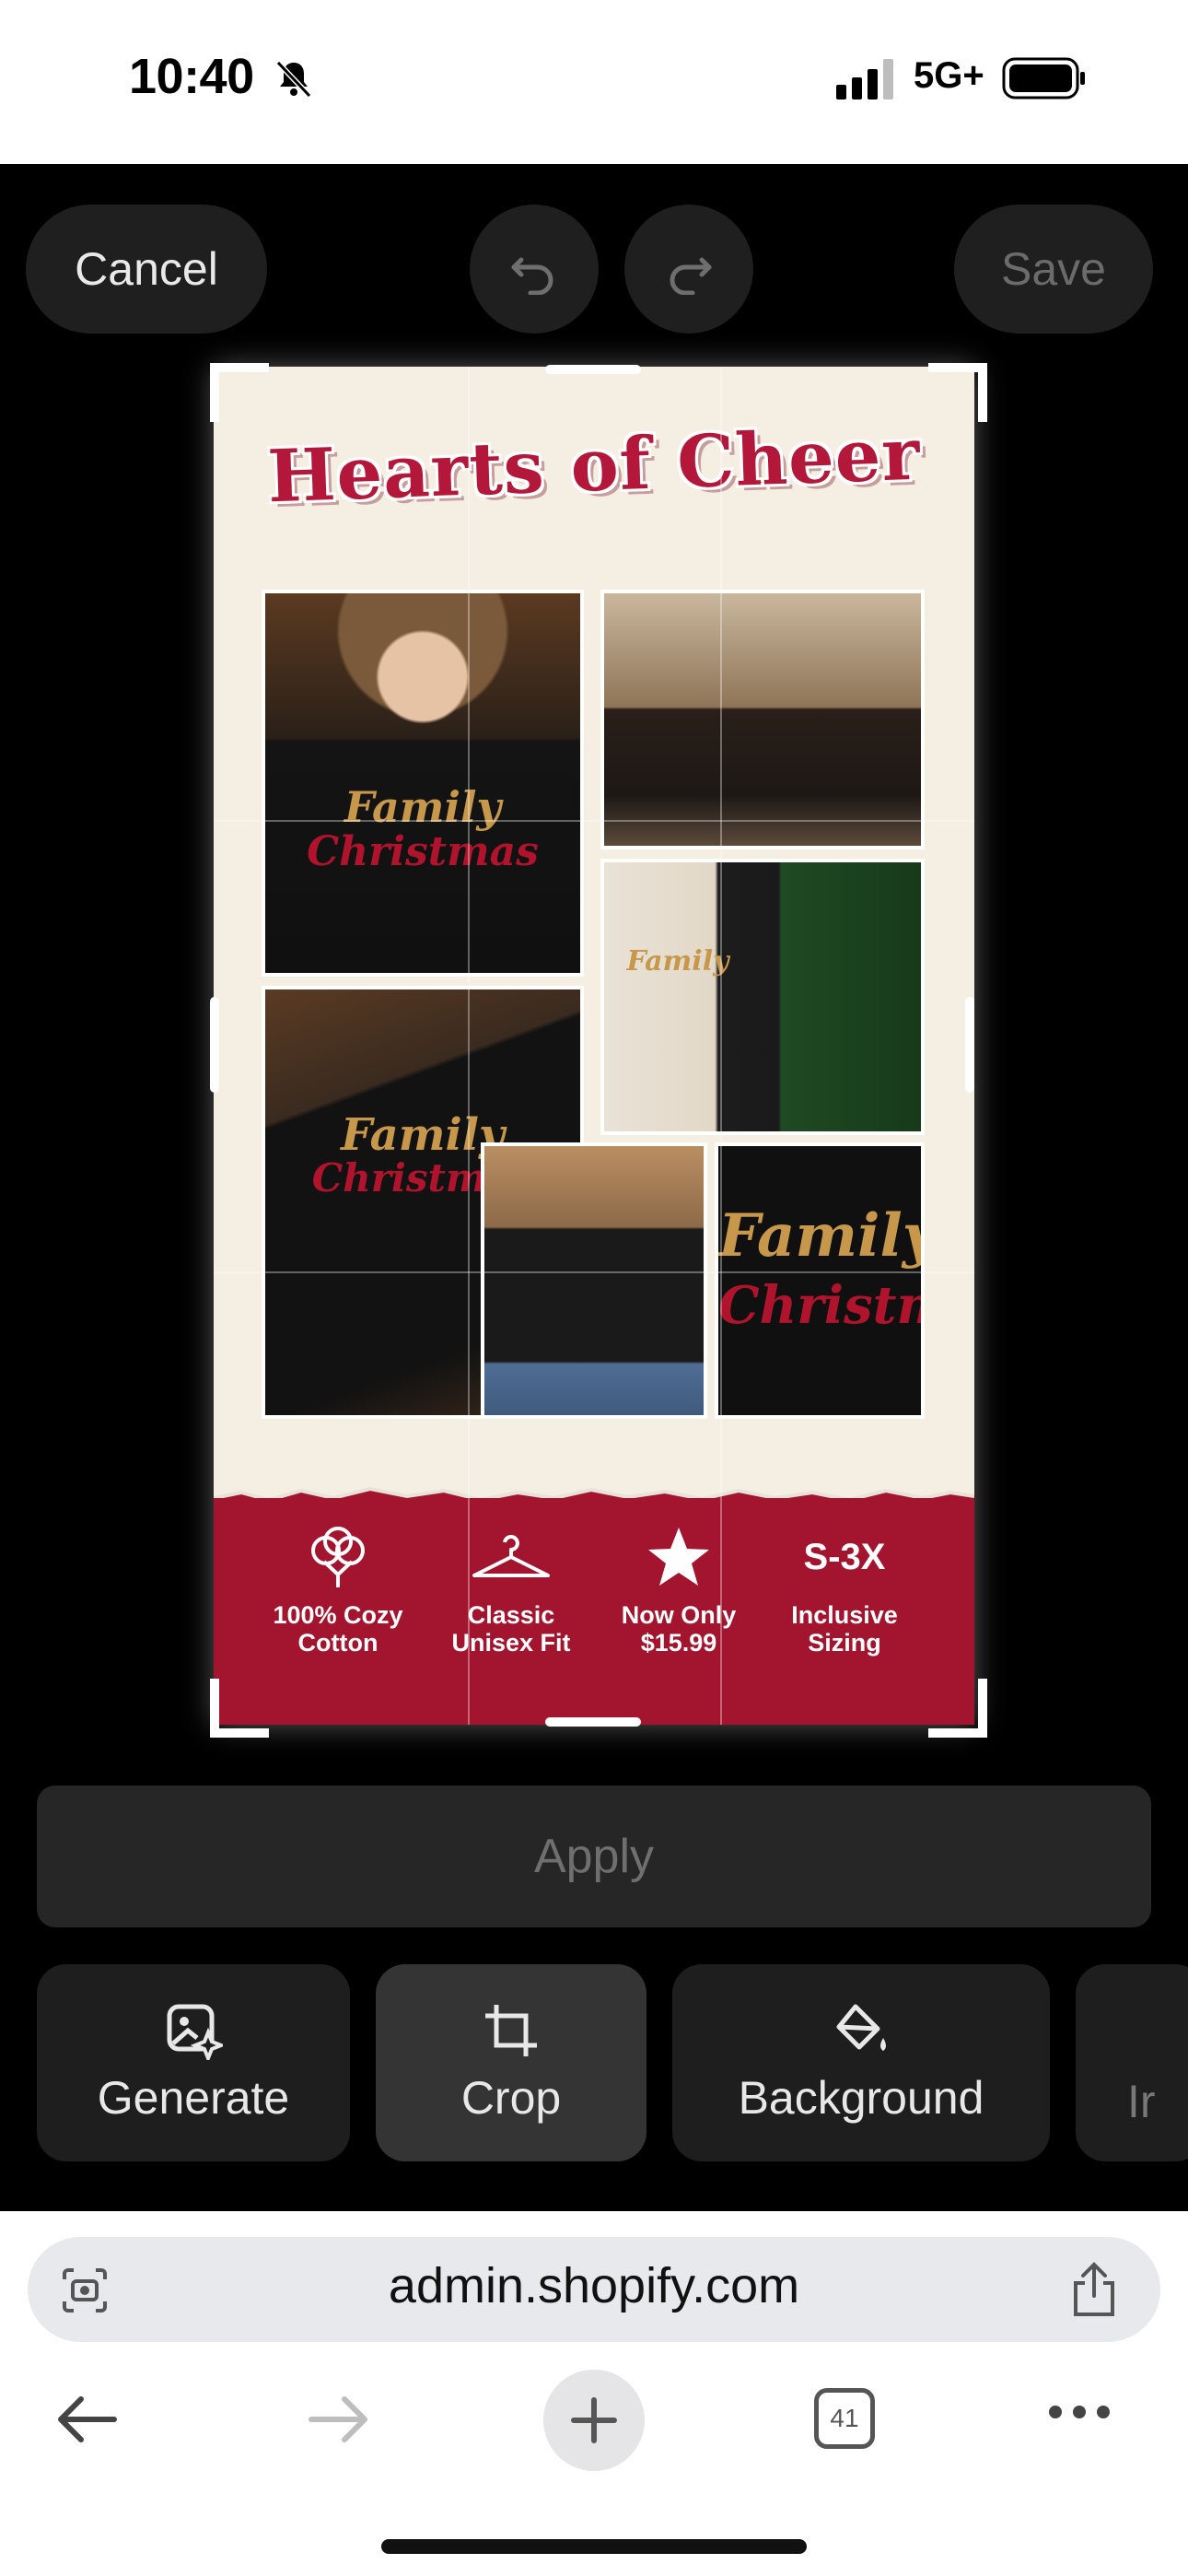 The height and width of the screenshot is (2576, 1188). Describe the element at coordinates (191, 76) in the screenshot. I see `status-time: 10:40` at that location.